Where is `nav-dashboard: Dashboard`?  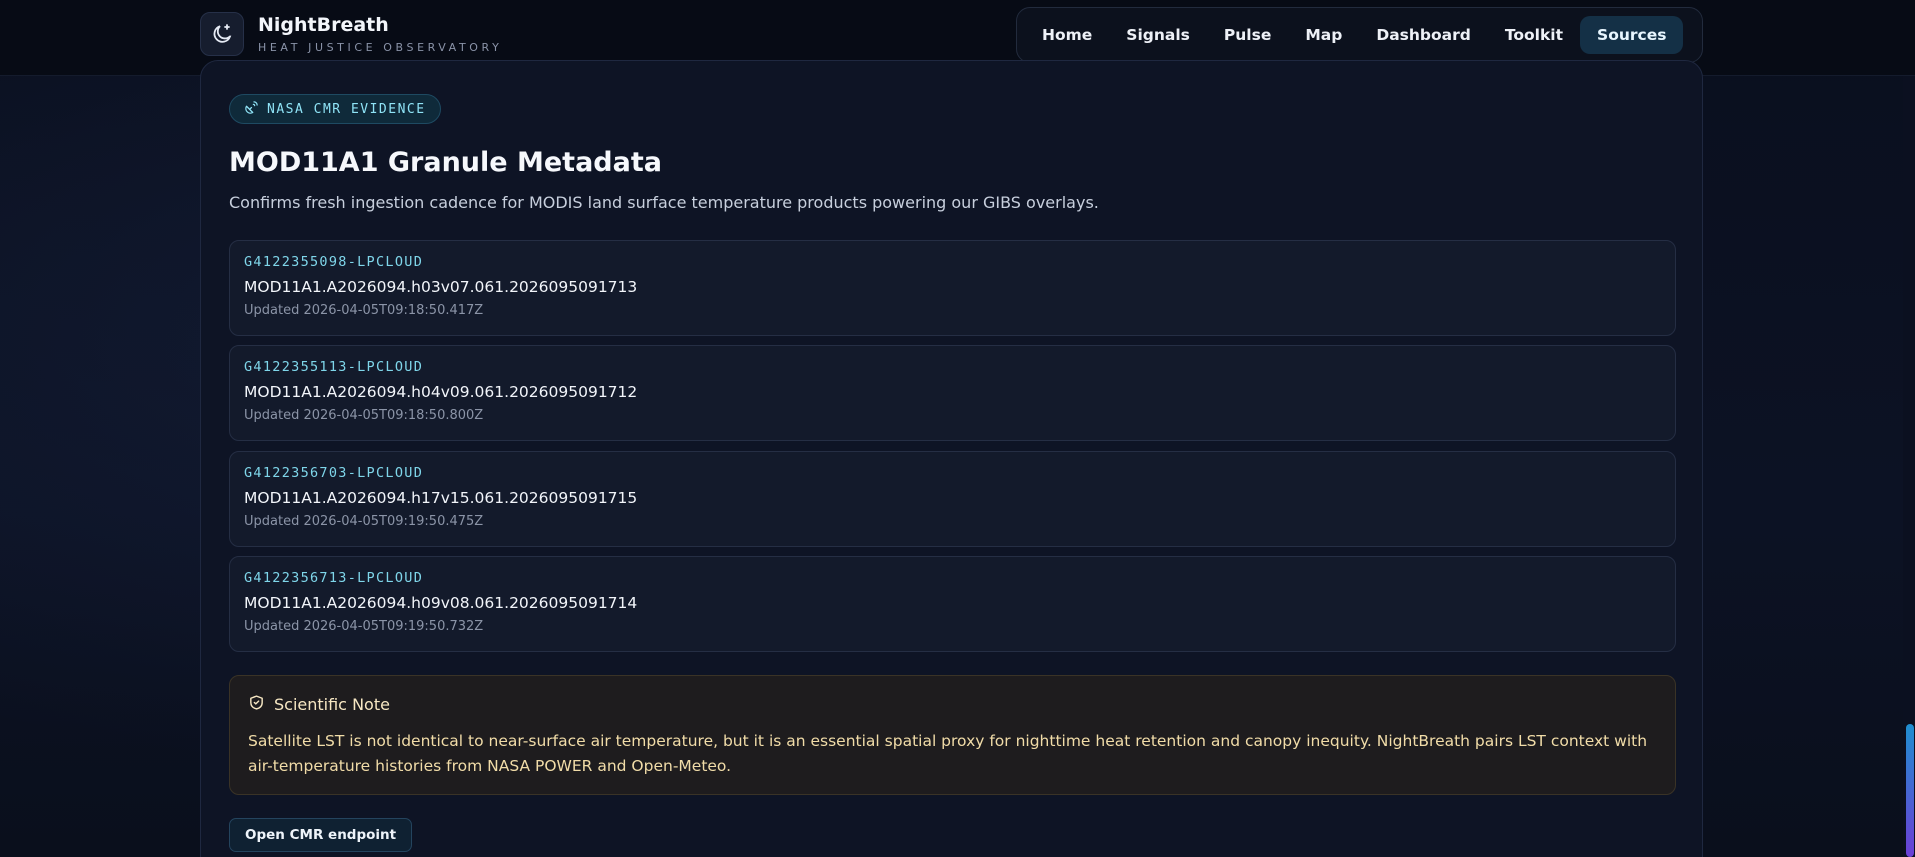
nav-dashboard: Dashboard is located at coordinates (1423, 35).